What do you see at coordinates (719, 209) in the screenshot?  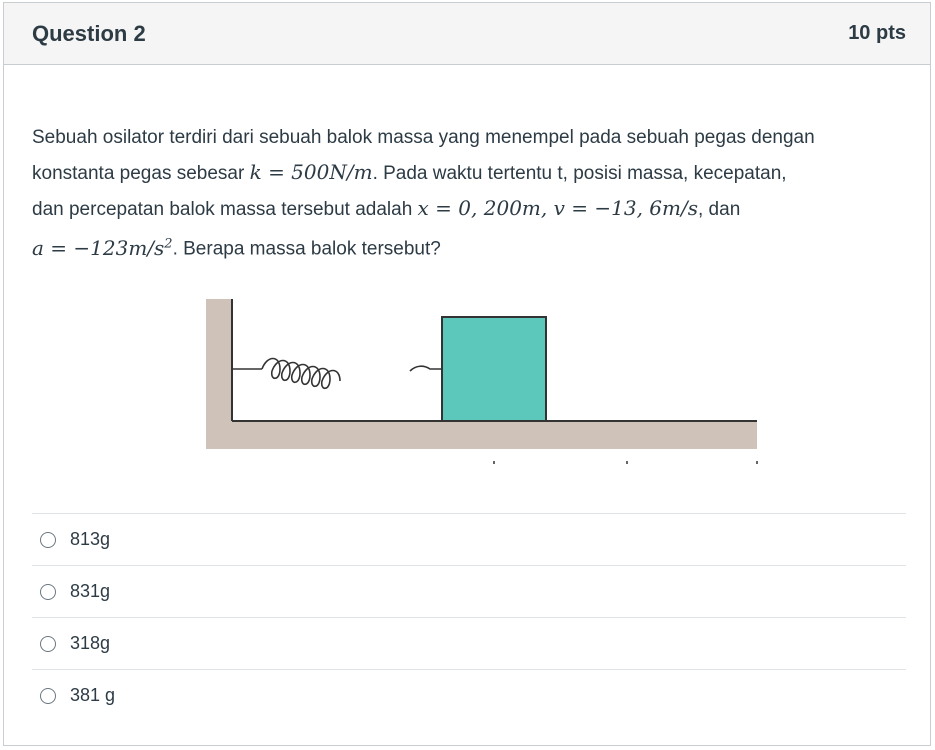 I see `question-text-segment: , dan` at bounding box center [719, 209].